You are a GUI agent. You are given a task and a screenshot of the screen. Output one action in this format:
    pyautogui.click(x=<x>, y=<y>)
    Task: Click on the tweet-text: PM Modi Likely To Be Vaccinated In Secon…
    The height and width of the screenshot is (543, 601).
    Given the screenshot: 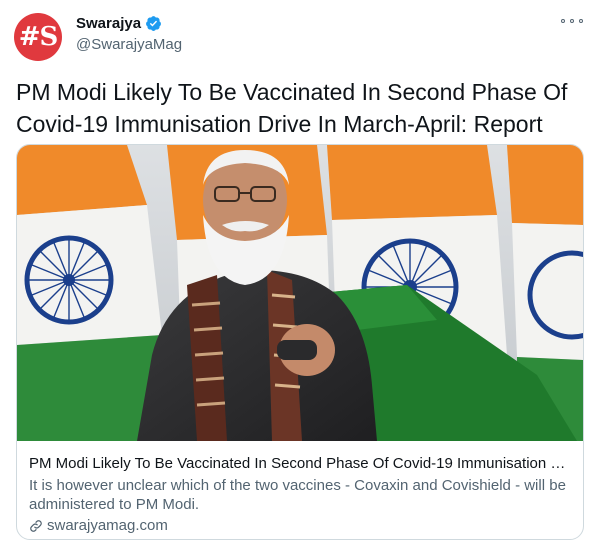 What is the action you would take?
    pyautogui.click(x=292, y=108)
    